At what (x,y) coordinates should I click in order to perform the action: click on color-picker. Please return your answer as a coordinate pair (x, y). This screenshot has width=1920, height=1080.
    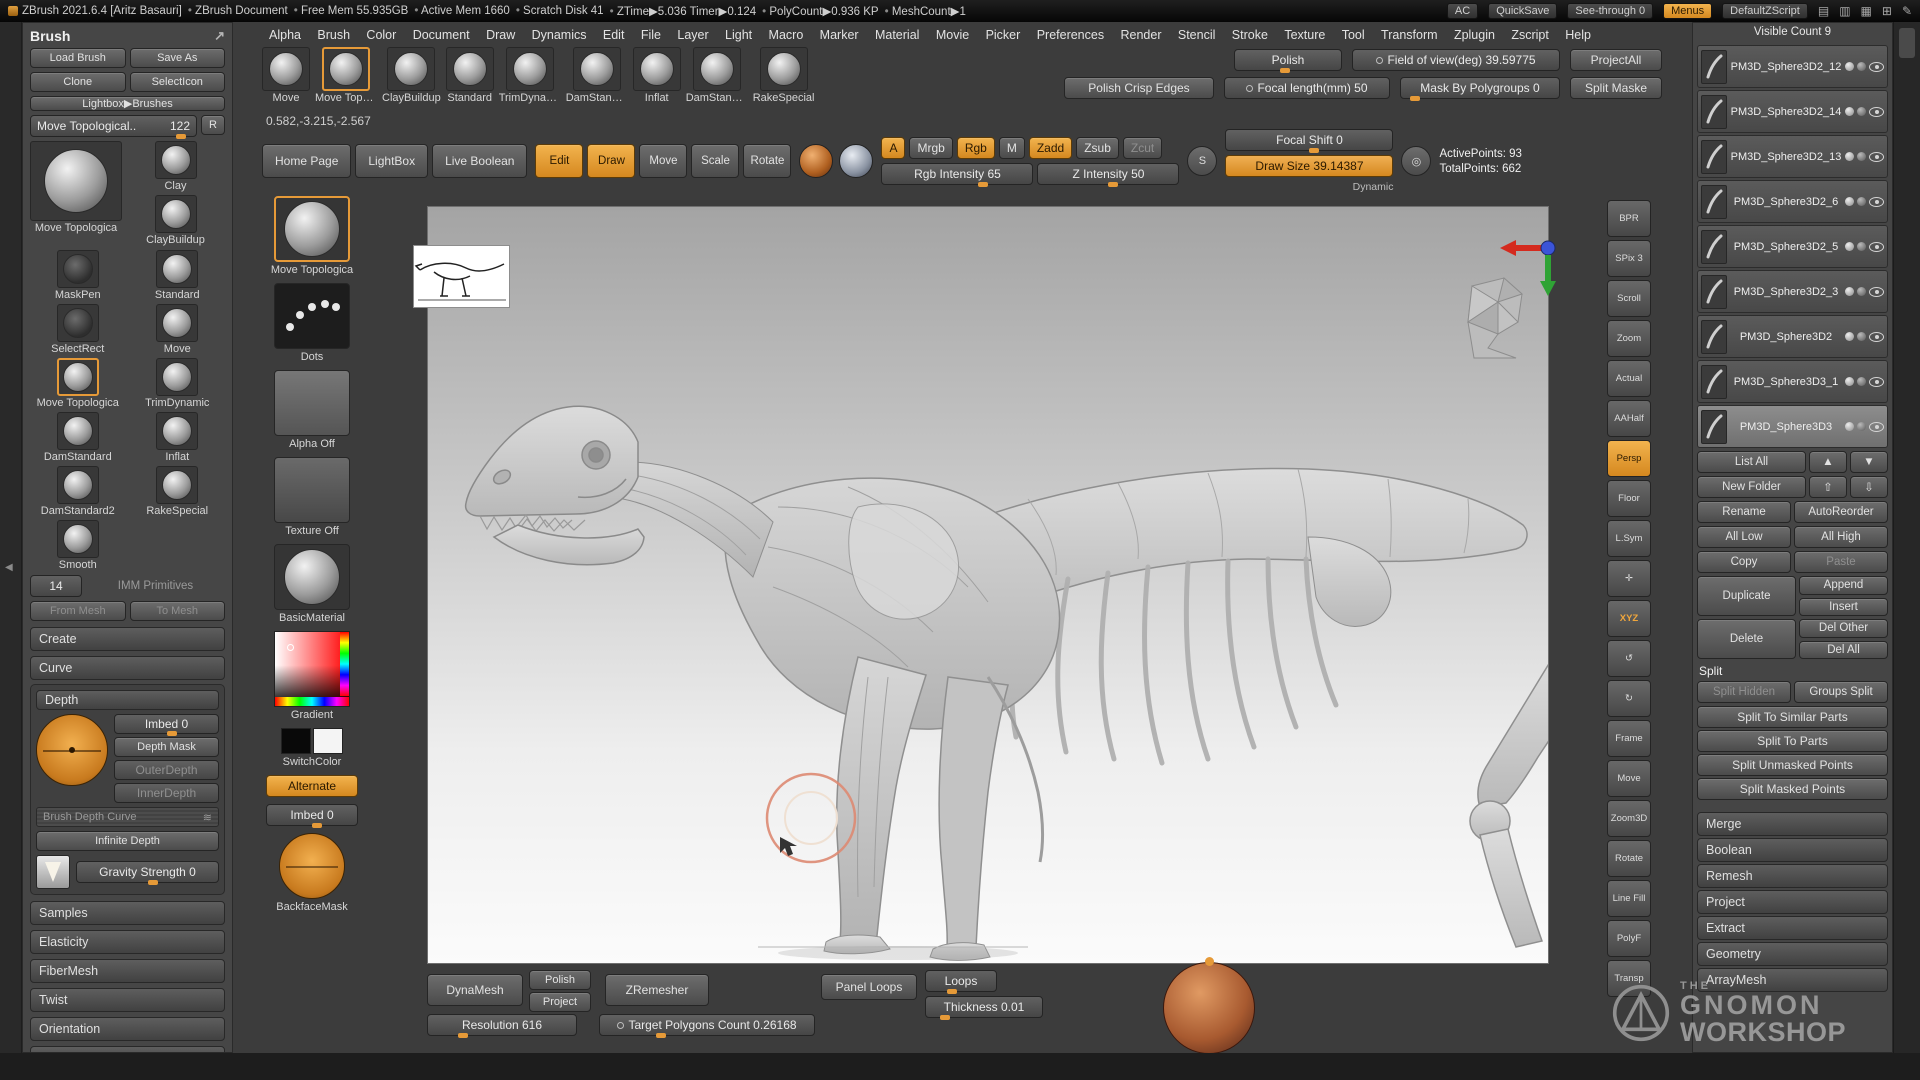
    Looking at the image, I should click on (312, 669).